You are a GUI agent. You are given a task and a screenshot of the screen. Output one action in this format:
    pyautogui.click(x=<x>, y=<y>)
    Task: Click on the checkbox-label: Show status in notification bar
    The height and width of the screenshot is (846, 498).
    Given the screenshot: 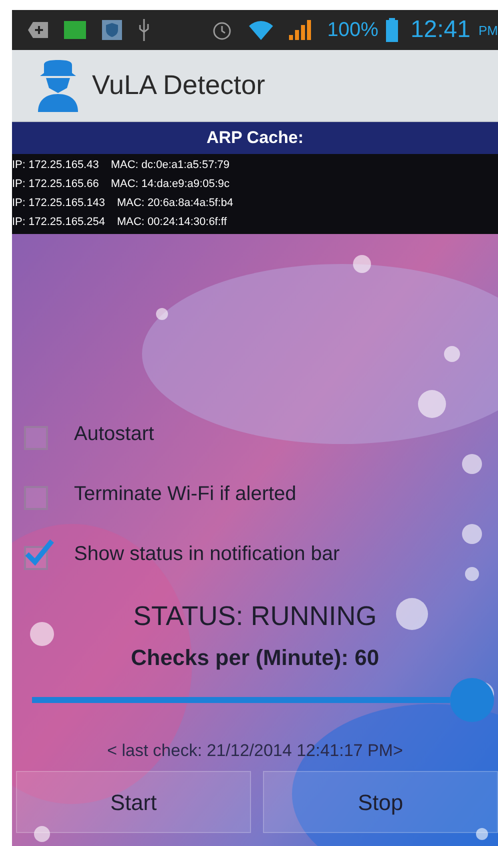 What is the action you would take?
    pyautogui.click(x=207, y=554)
    